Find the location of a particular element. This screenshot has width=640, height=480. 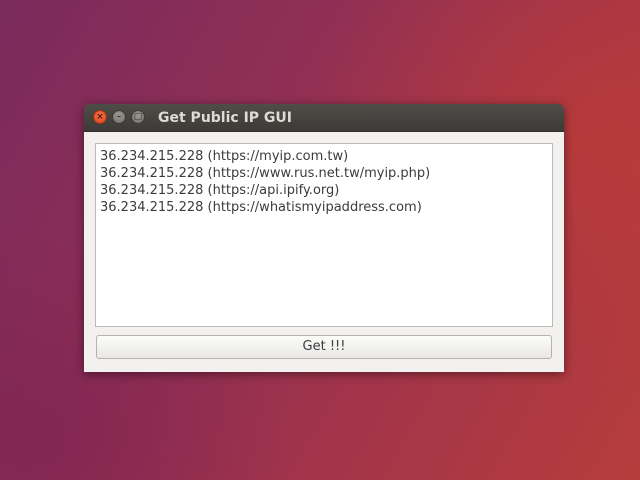

close-icon: × is located at coordinates (100, 117).